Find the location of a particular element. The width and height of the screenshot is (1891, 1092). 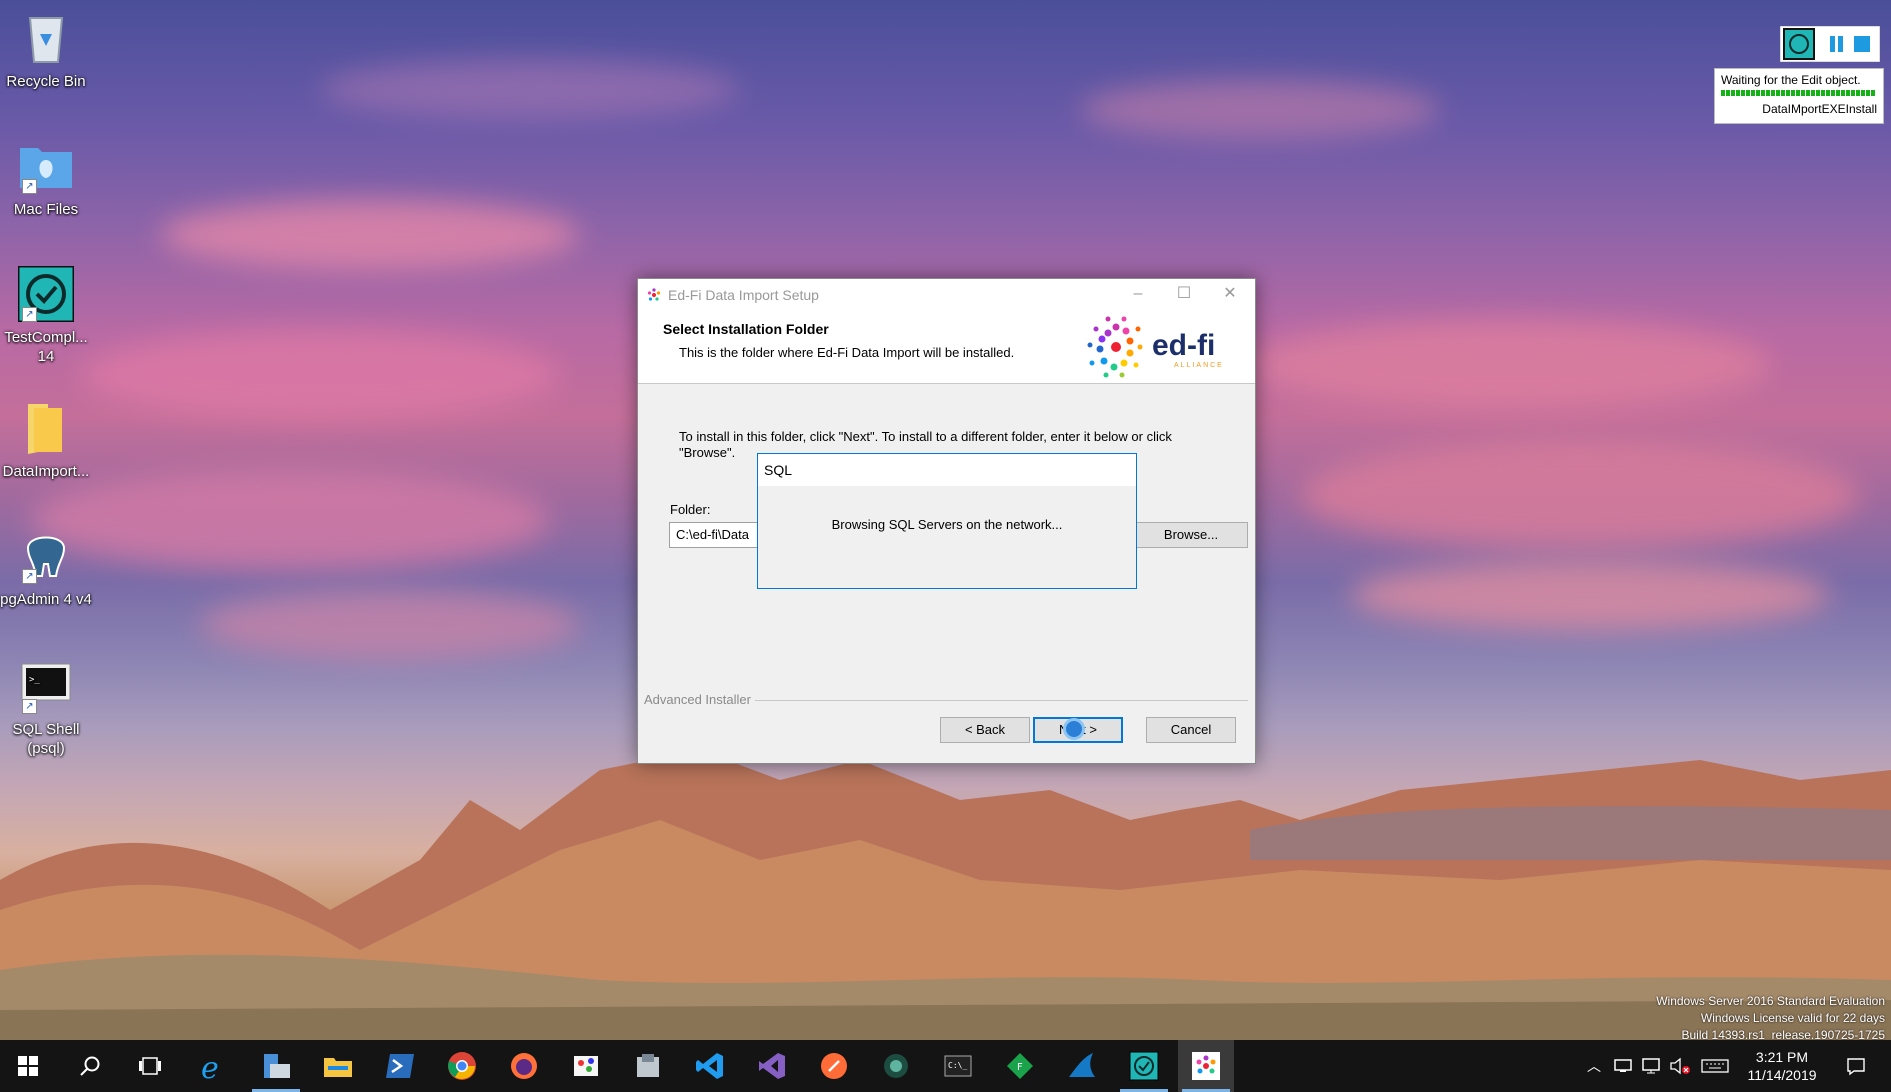

page-title: Select Installation Folder is located at coordinates (746, 329).